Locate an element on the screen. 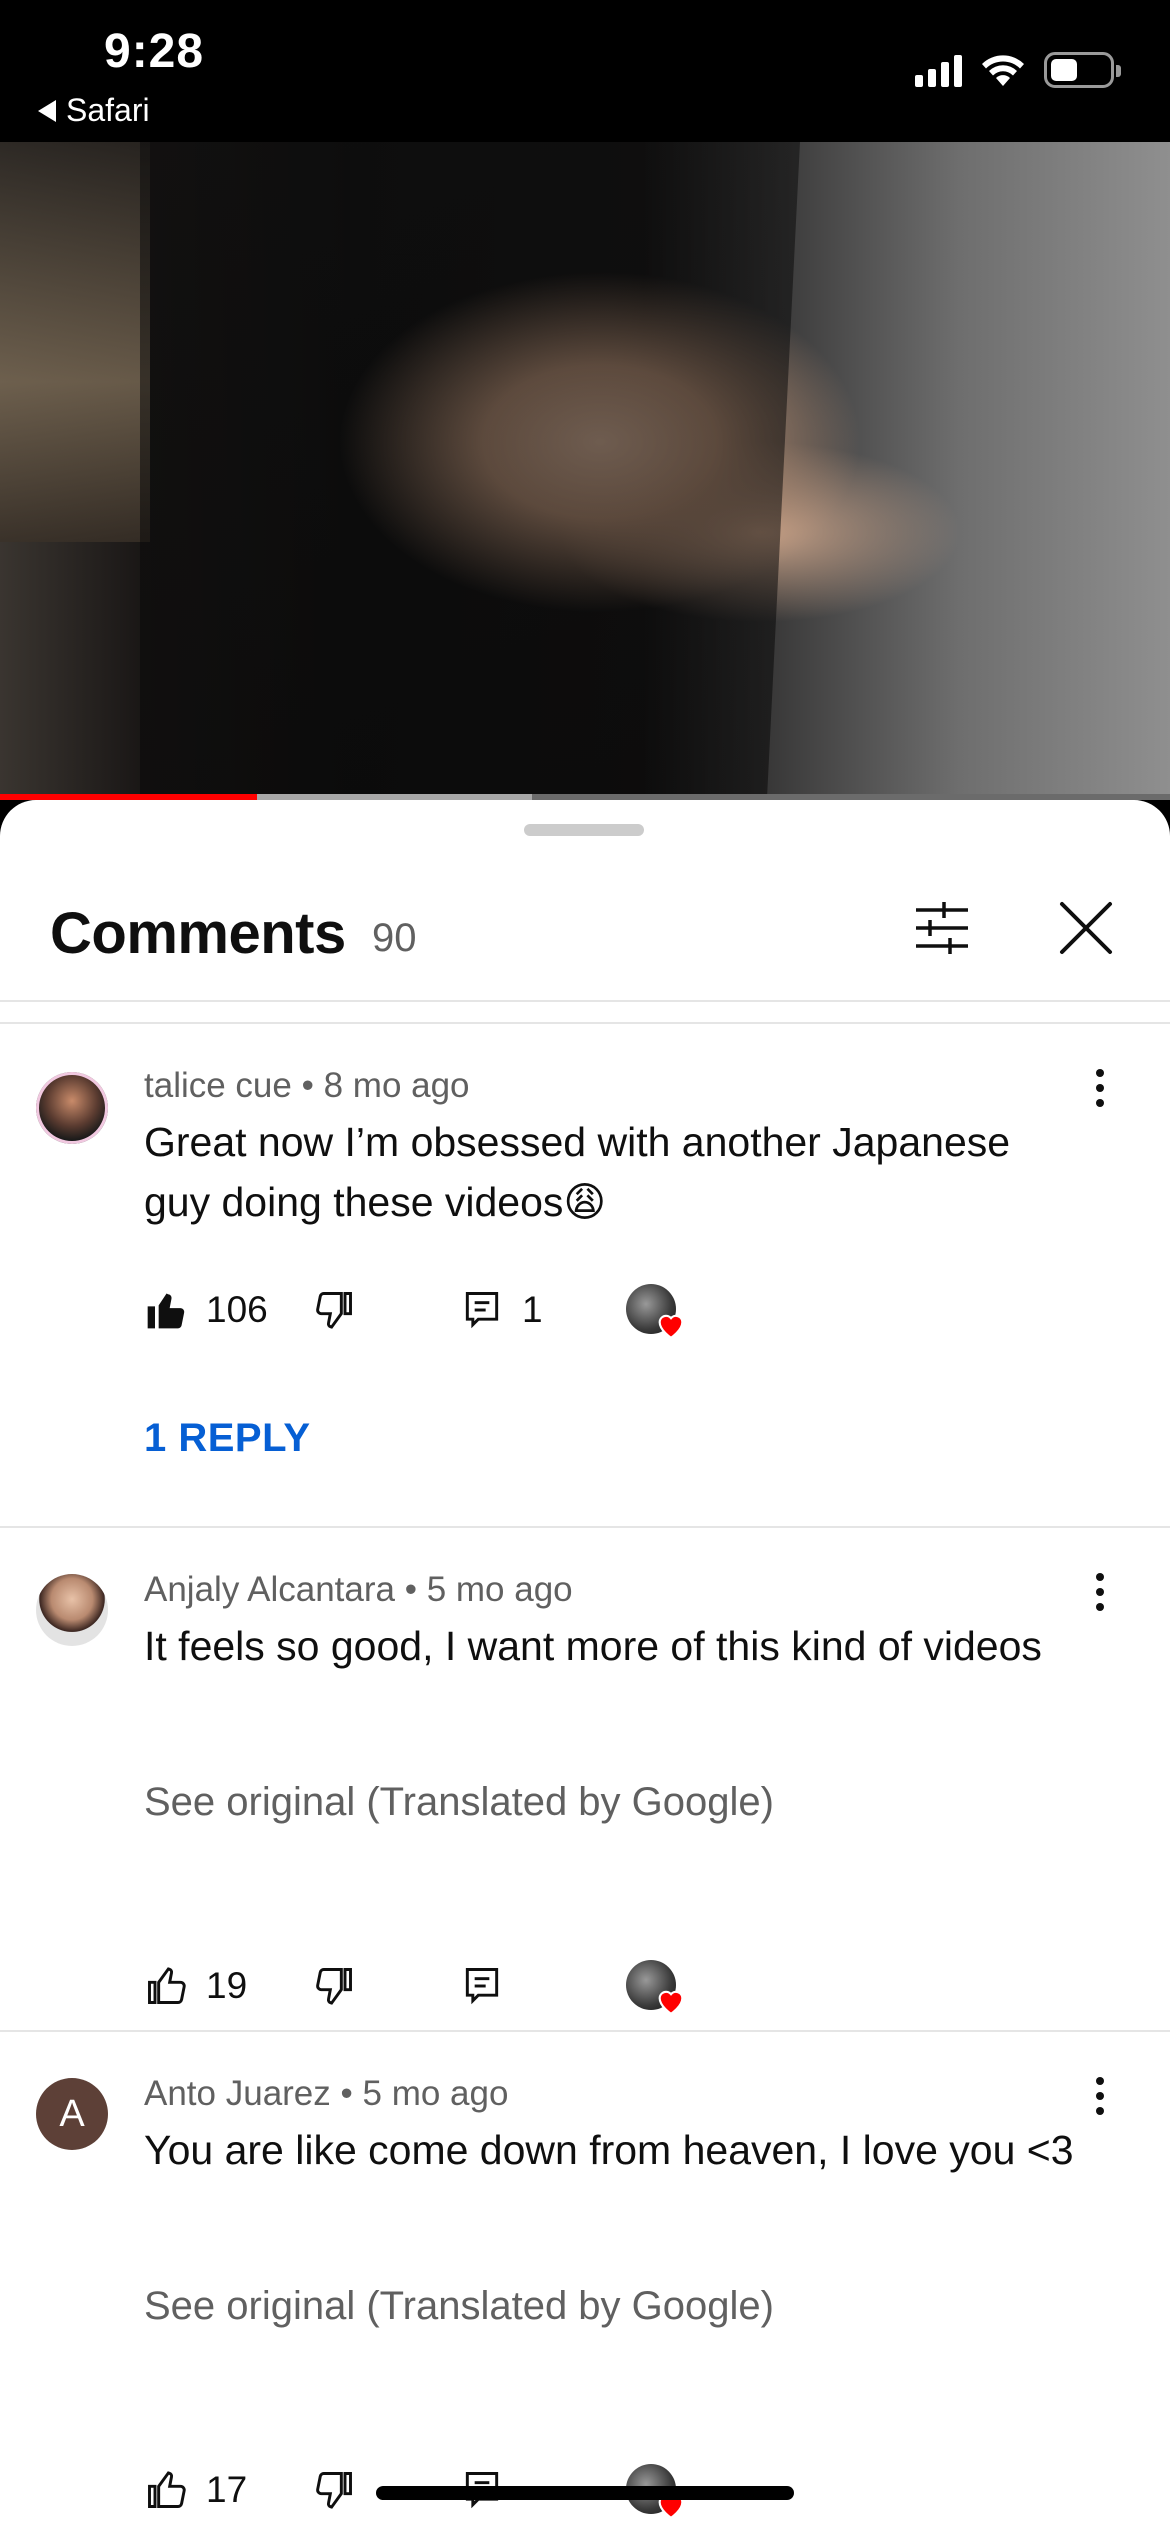 Image resolution: width=1170 pixels, height=2532 pixels. wifi-icon is located at coordinates (1003, 70).